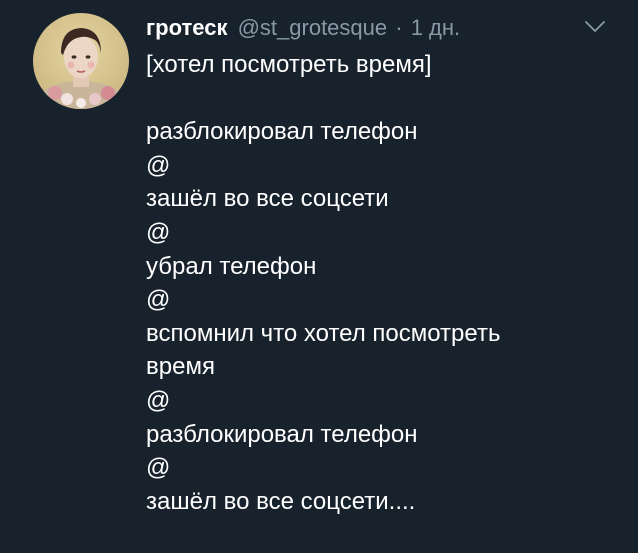 Image resolution: width=638 pixels, height=553 pixels. Describe the element at coordinates (81, 61) in the screenshot. I see `avatar` at that location.